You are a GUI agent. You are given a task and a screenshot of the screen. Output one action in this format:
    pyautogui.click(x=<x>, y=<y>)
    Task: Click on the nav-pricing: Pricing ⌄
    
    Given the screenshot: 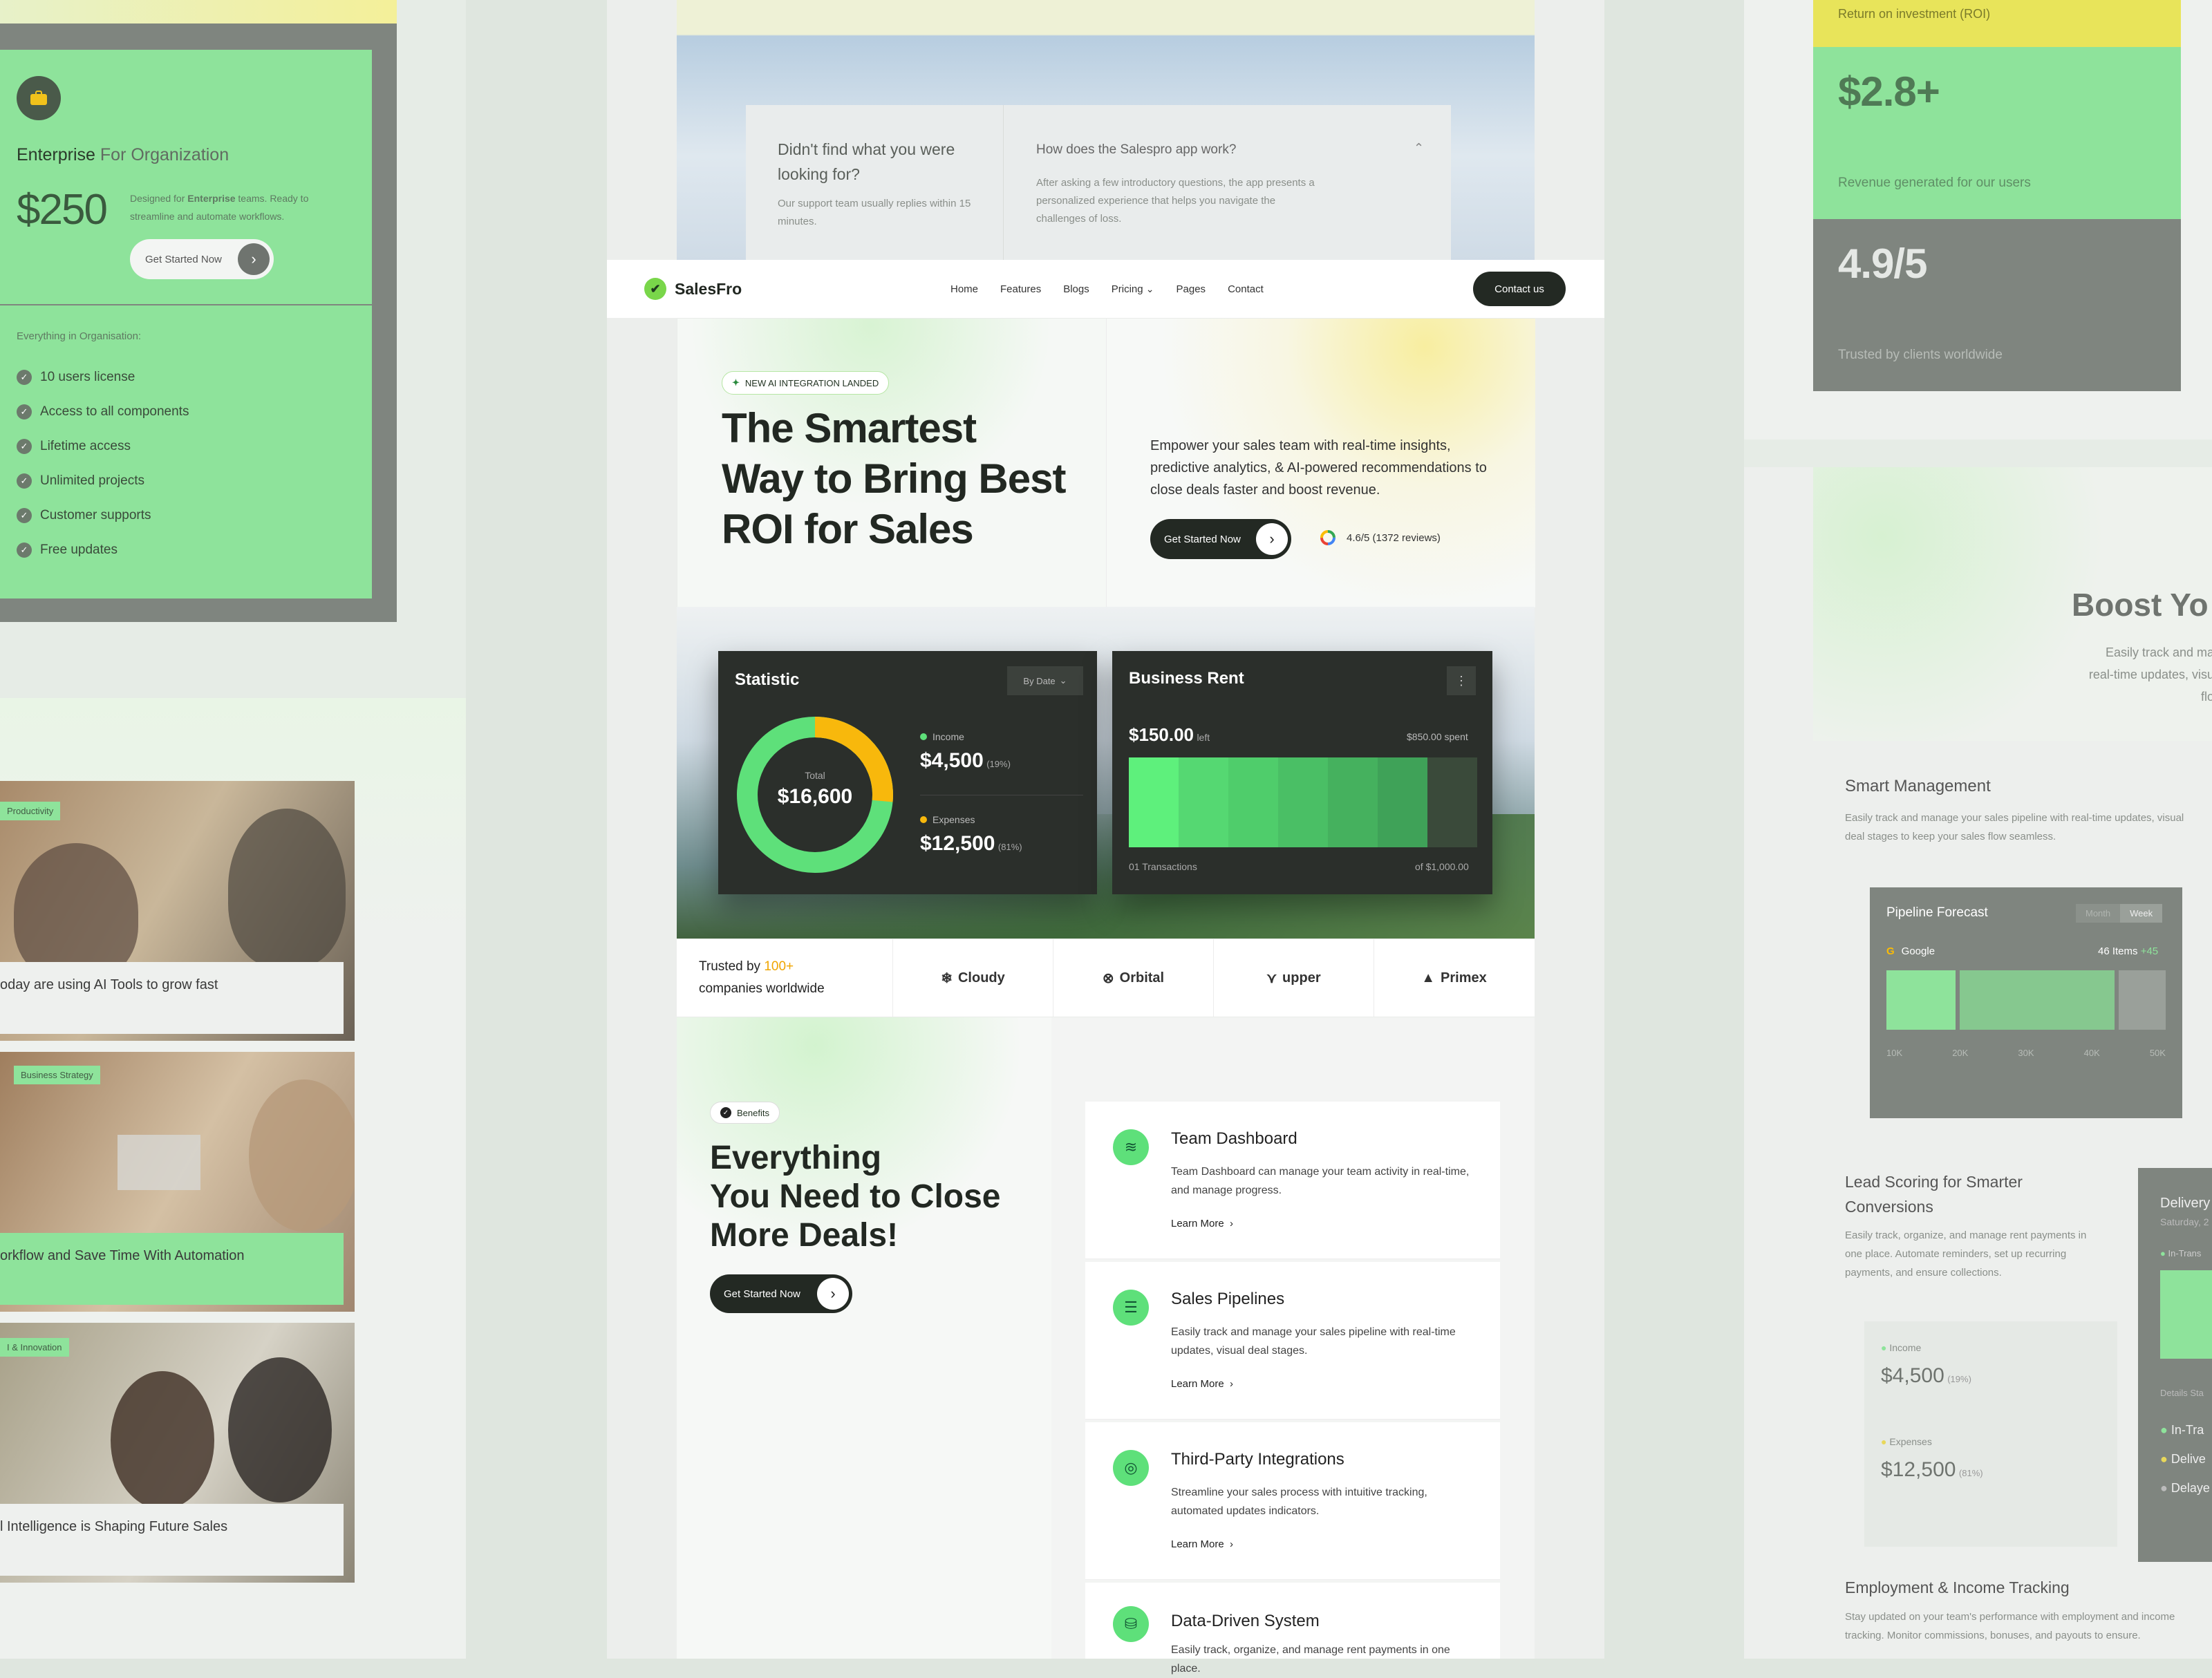 What is the action you would take?
    pyautogui.click(x=1133, y=289)
    